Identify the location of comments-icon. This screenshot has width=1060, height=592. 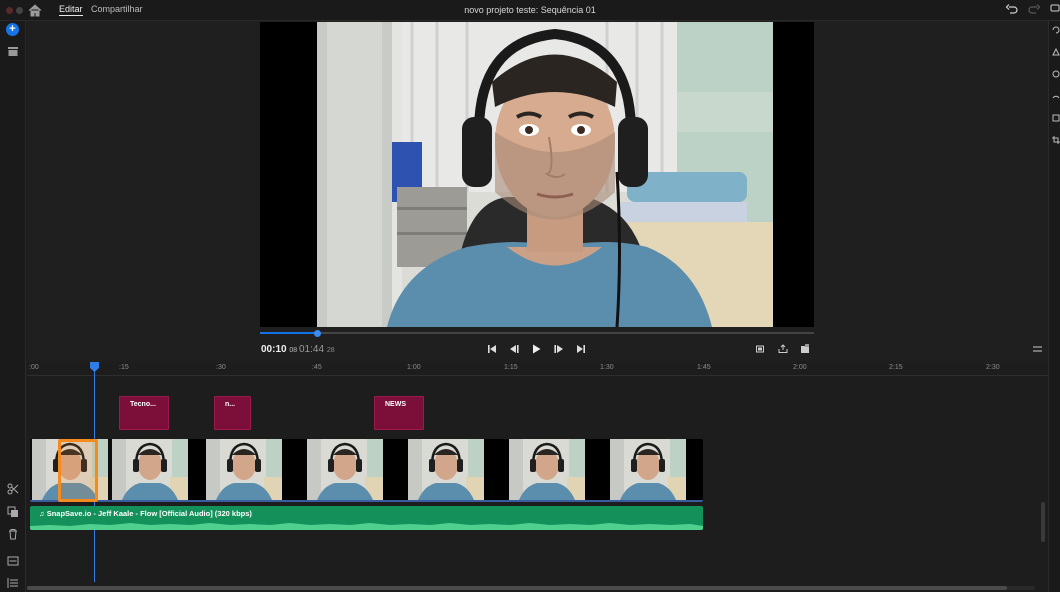
(1055, 9).